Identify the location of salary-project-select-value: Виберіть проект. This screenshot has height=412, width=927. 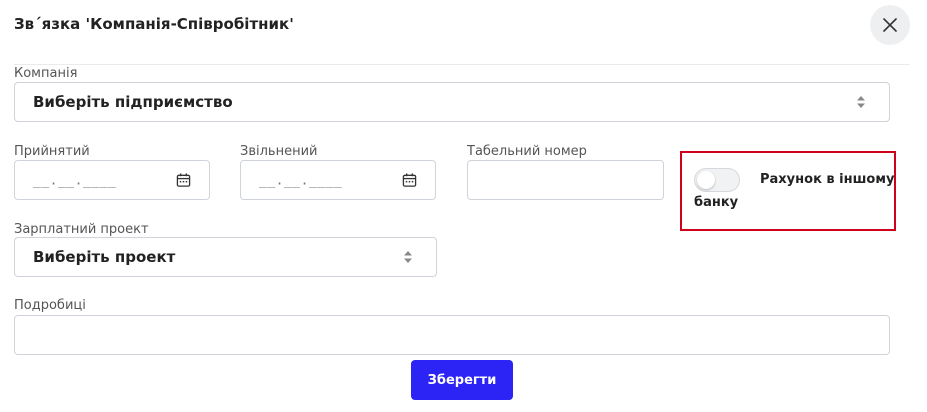
(104, 257).